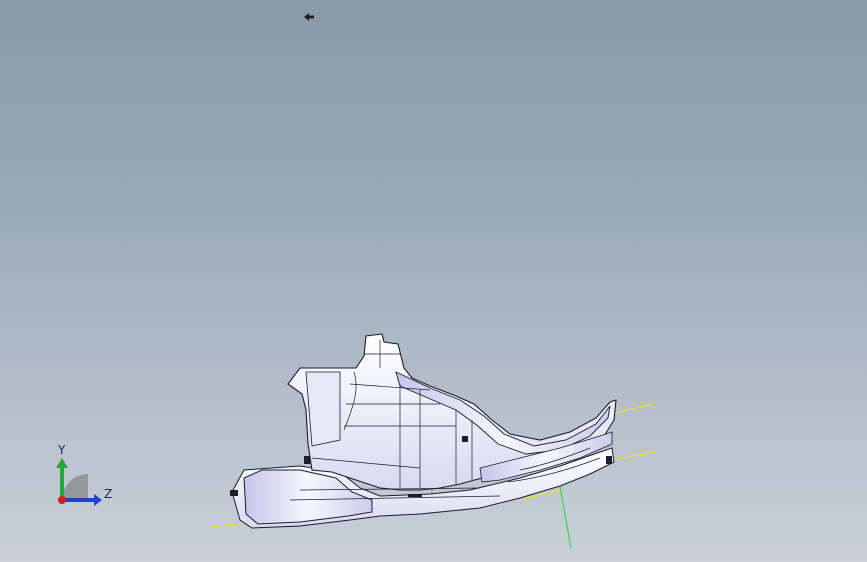 The image size is (867, 562). I want to click on triad-base-icon, so click(75, 487).